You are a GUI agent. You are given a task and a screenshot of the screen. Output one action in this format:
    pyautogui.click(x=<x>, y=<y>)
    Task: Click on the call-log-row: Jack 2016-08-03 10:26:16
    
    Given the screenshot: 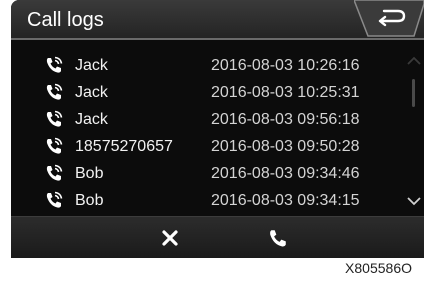 What is the action you would take?
    pyautogui.click(x=209, y=65)
    